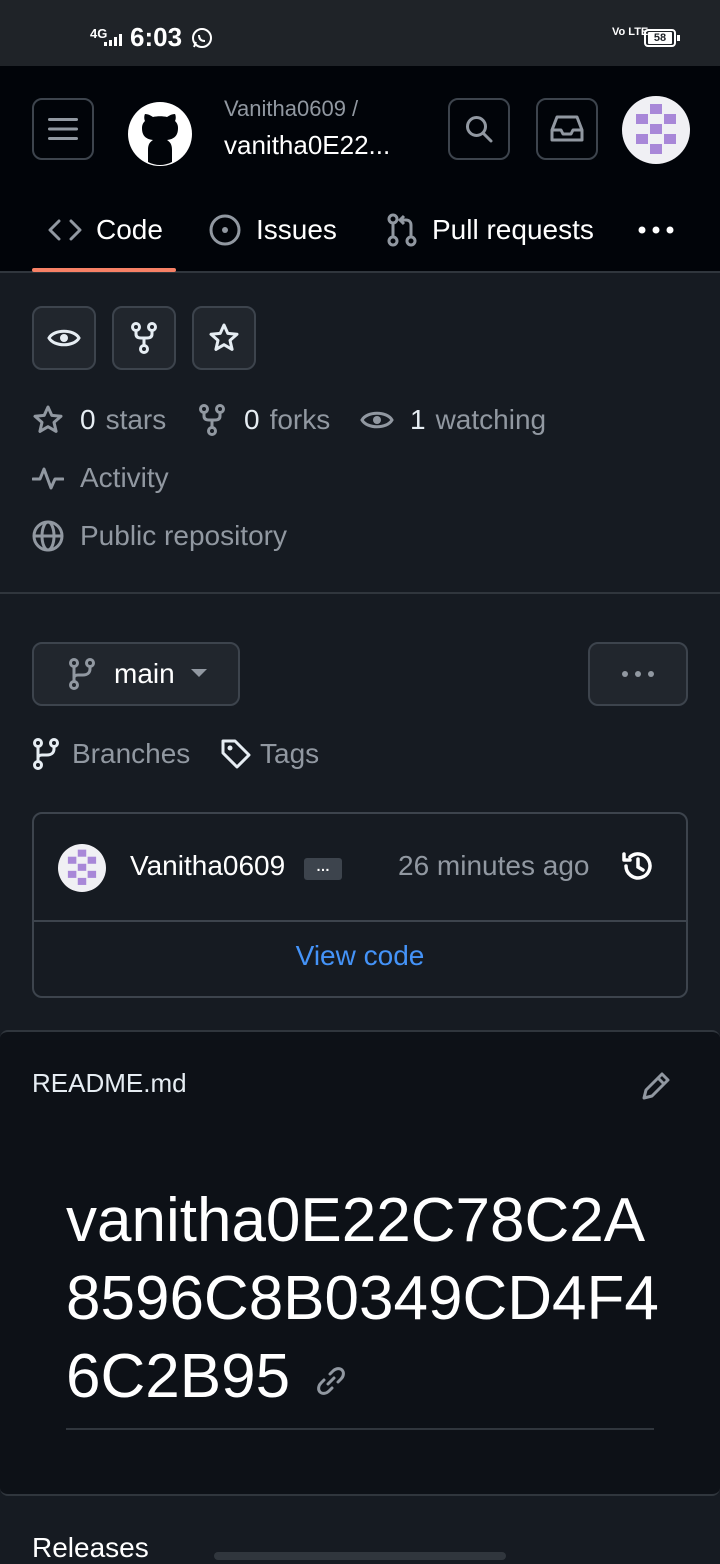 Image resolution: width=720 pixels, height=1564 pixels. What do you see at coordinates (109, 1083) in the screenshot?
I see `readme-filename: README.md` at bounding box center [109, 1083].